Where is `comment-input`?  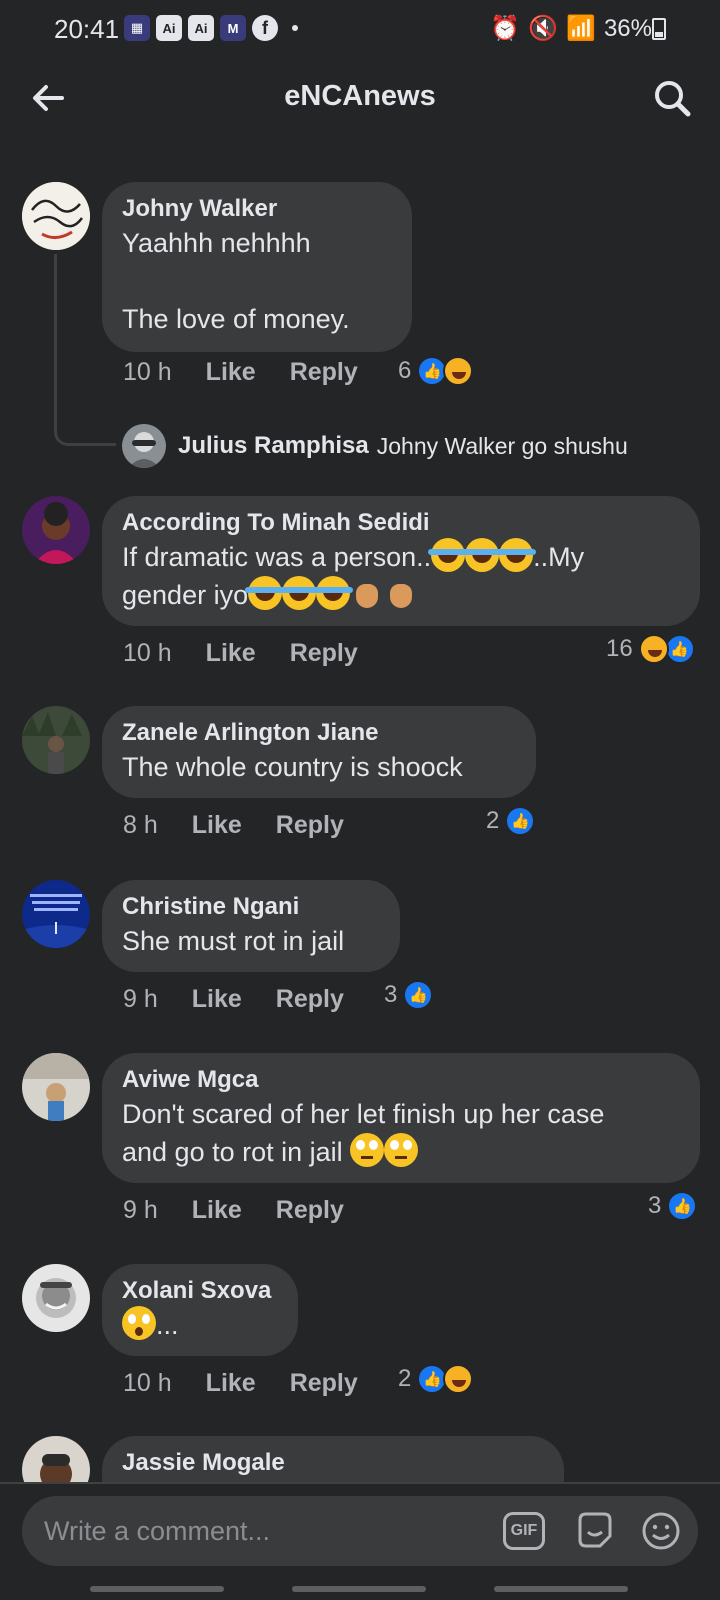
comment-input is located at coordinates (264, 1531).